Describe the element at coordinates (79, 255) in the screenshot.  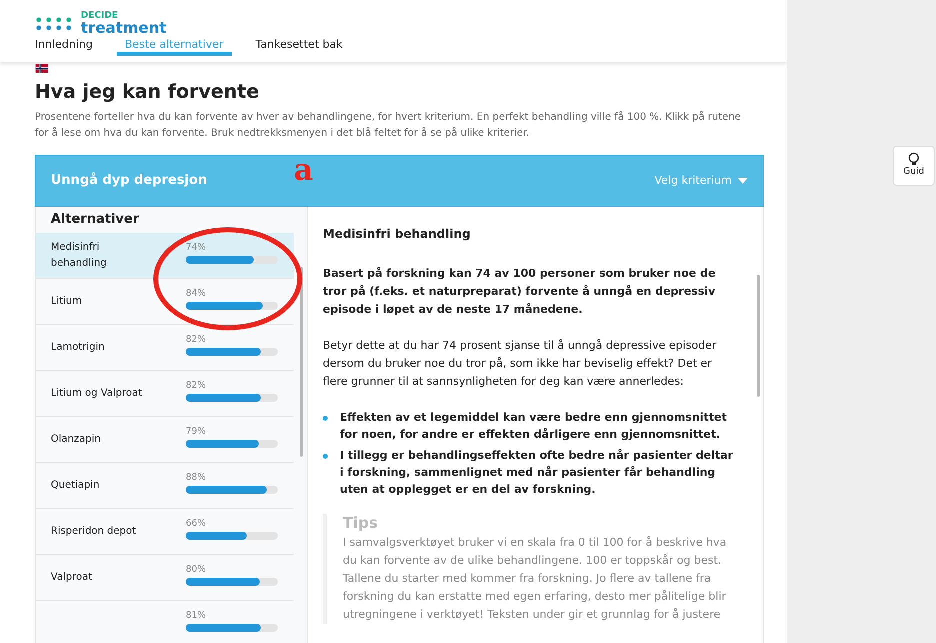
I see `alternative-name: Medisinfri behandling` at that location.